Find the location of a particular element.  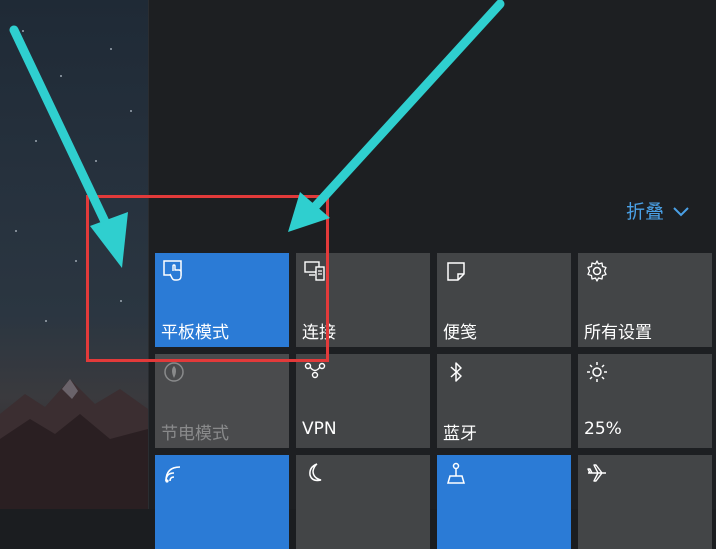

connect-icon is located at coordinates (314, 271).